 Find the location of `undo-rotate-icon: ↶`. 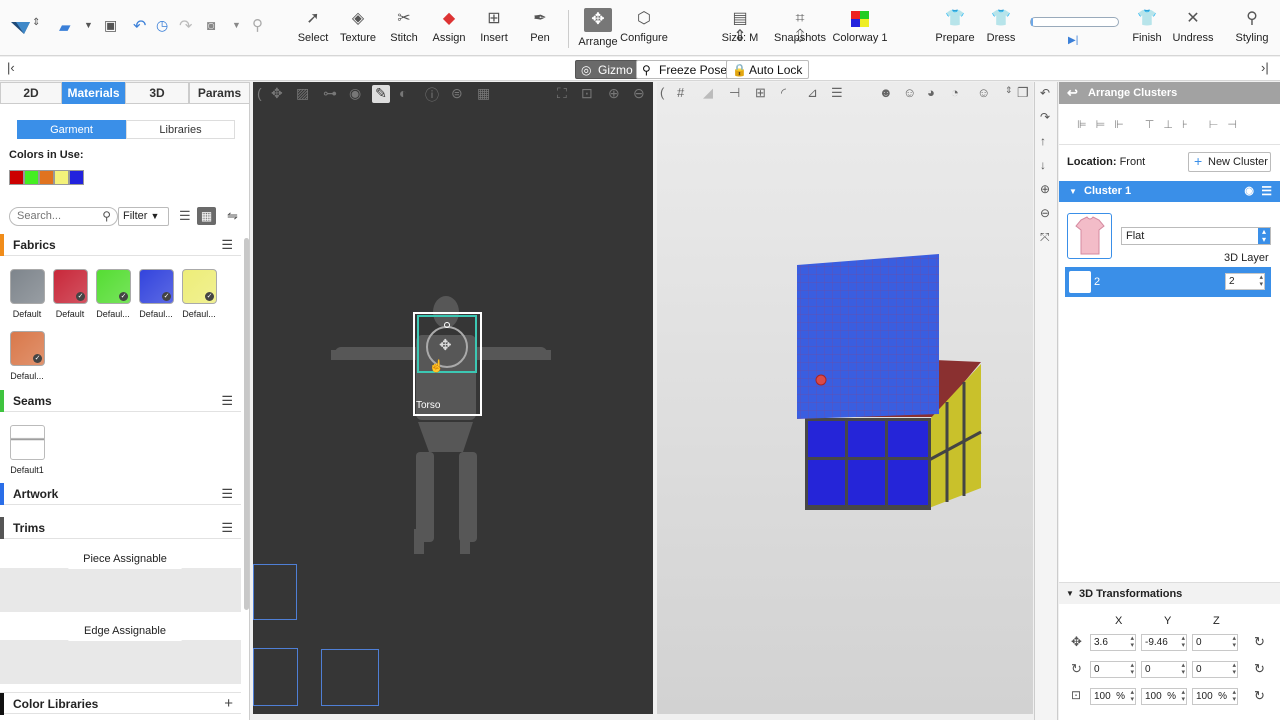

undo-rotate-icon: ↶ is located at coordinates (1045, 93).